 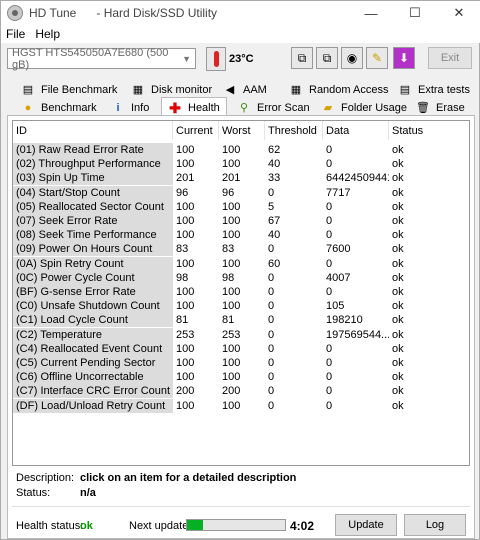 What do you see at coordinates (216, 59) in the screenshot?
I see `thermometer-icon` at bounding box center [216, 59].